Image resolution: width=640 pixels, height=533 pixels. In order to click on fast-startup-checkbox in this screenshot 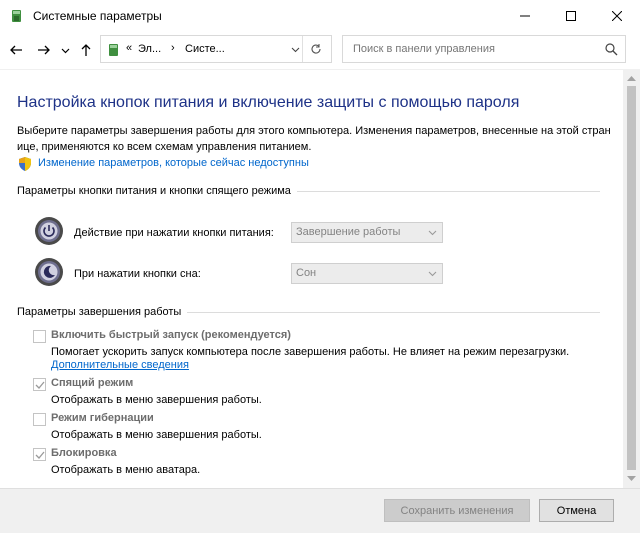, I will do `click(39, 336)`.